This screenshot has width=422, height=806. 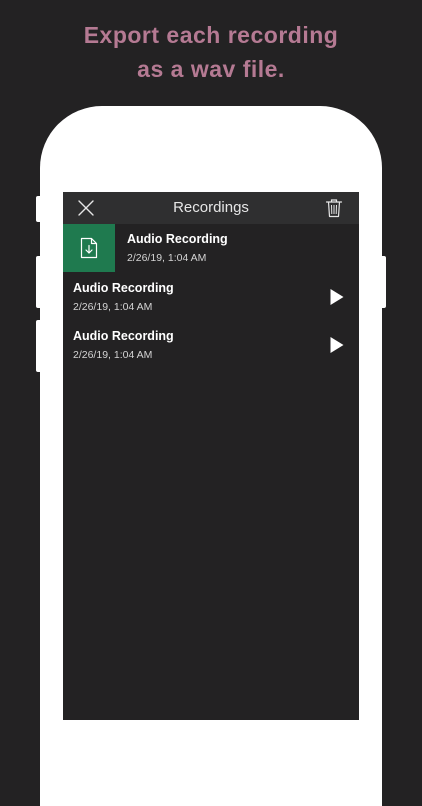 I want to click on phone-volume-down-button, so click(x=38, y=346).